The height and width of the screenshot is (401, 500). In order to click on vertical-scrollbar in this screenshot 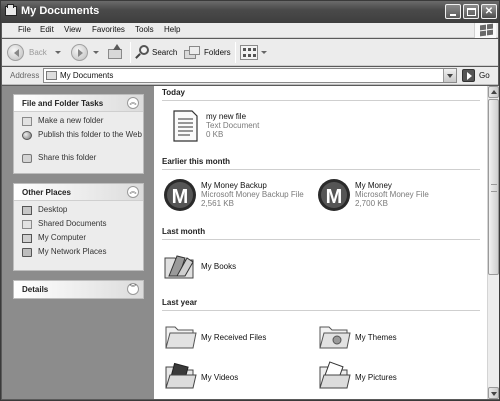, I will do `click(493, 242)`.